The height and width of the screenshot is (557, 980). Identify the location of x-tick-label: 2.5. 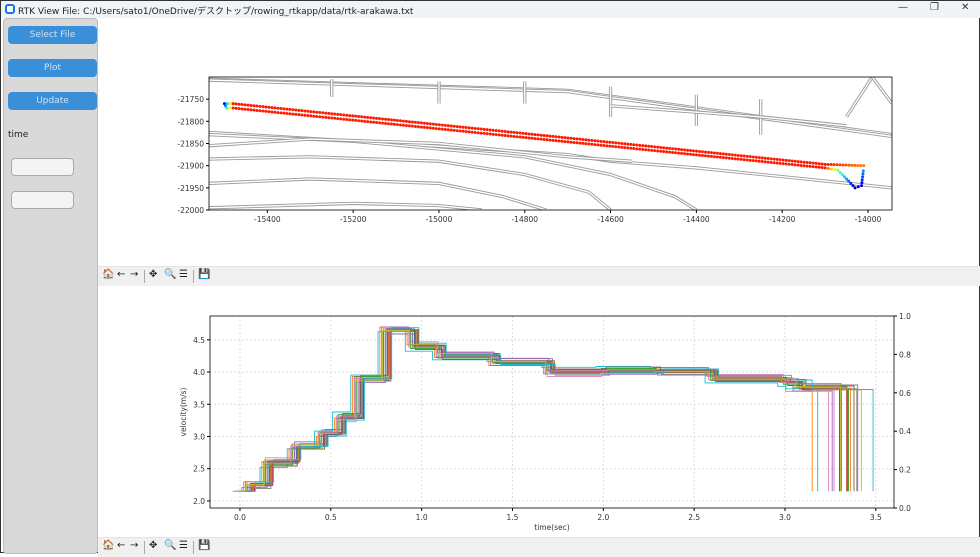
(694, 517).